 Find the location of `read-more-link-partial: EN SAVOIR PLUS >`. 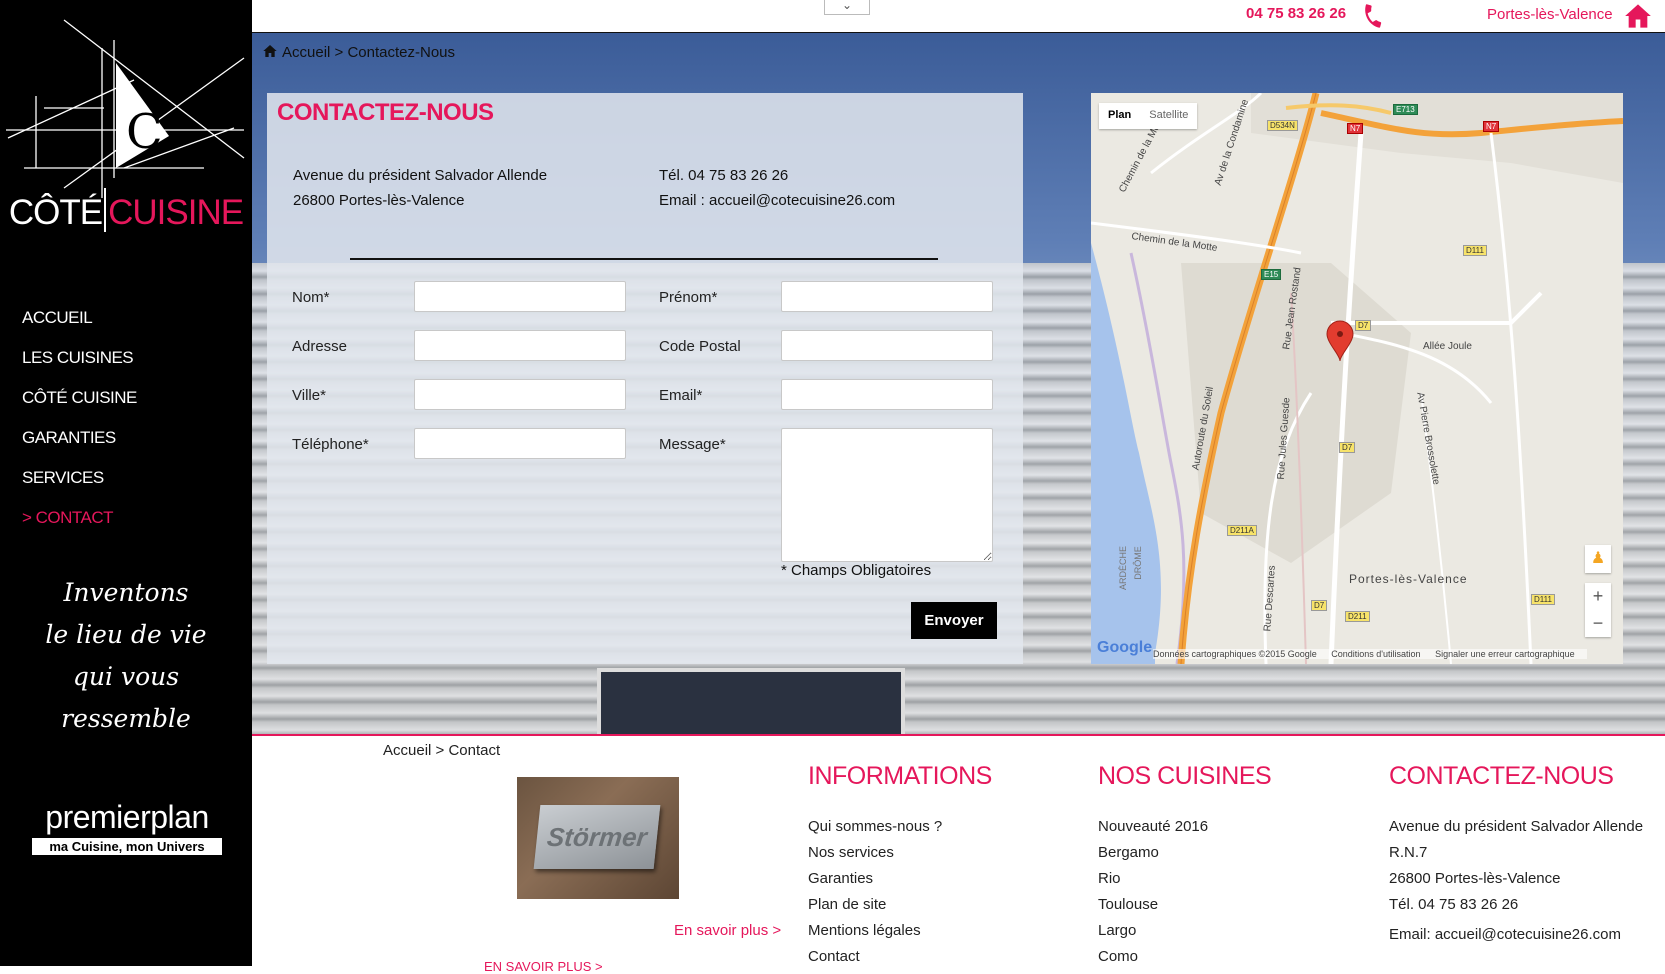

read-more-link-partial: EN SAVOIR PLUS > is located at coordinates (543, 966).